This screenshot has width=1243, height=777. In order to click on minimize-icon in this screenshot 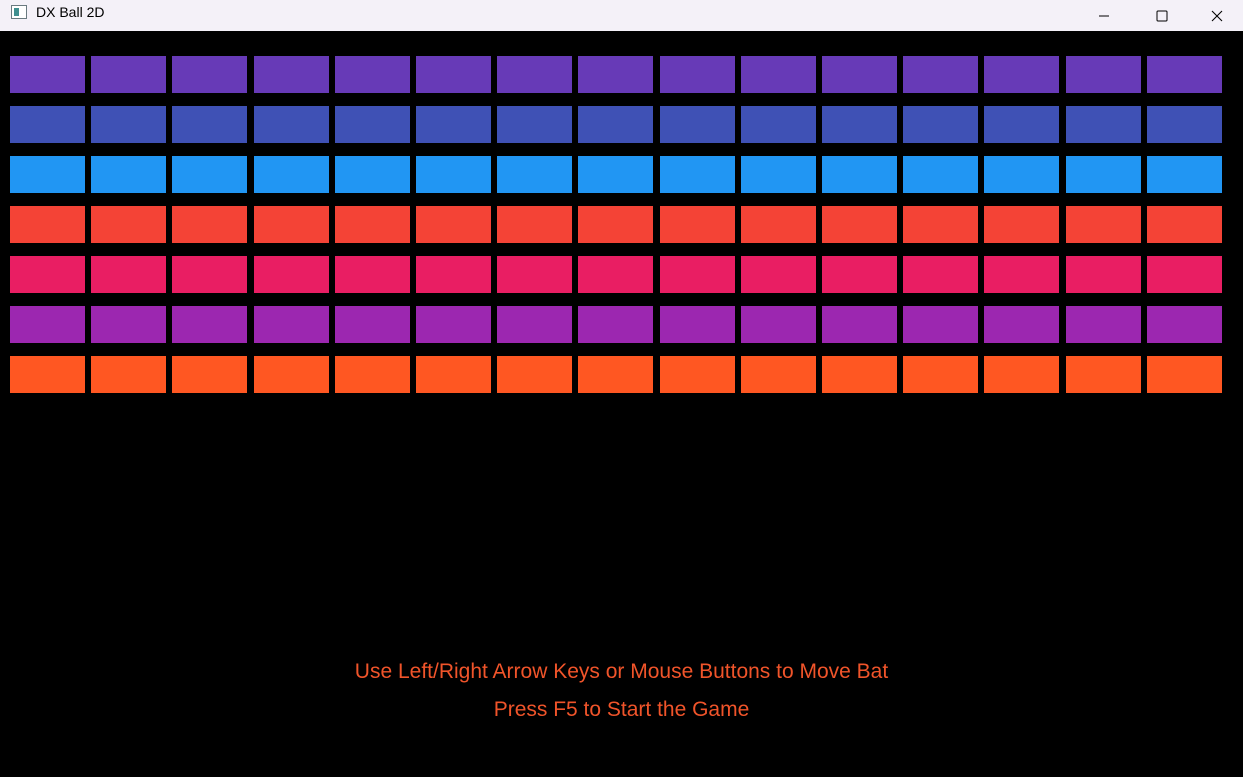, I will do `click(1104, 15)`.